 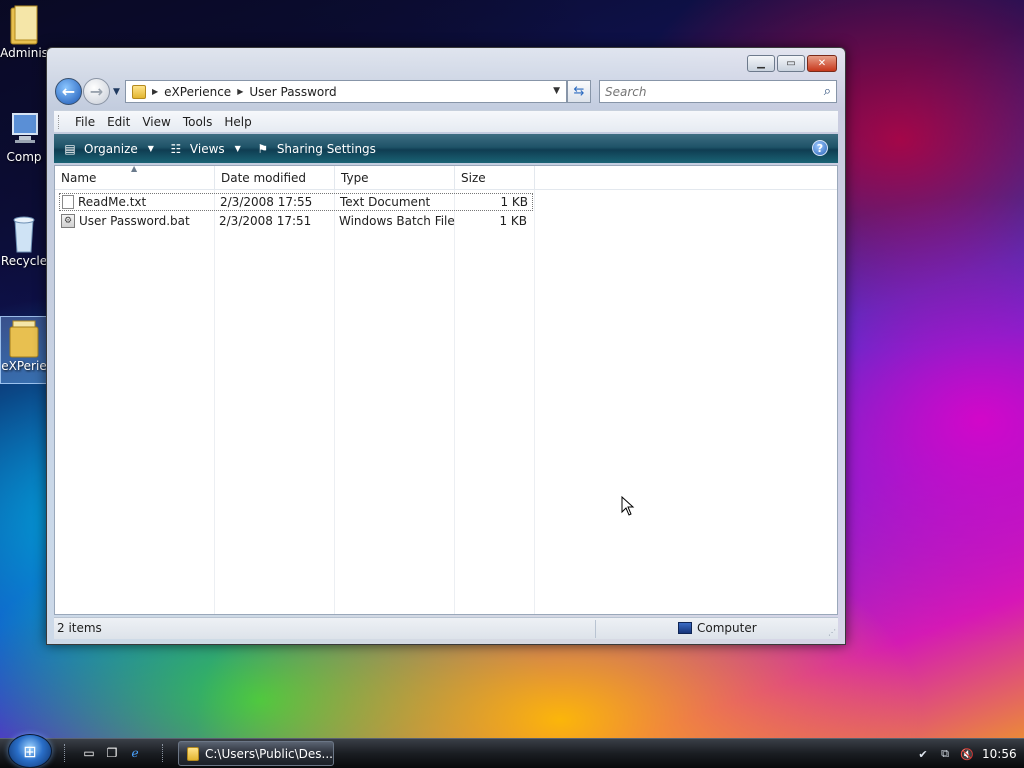 I want to click on internet-explorer-icon: ℯ, so click(x=135, y=753).